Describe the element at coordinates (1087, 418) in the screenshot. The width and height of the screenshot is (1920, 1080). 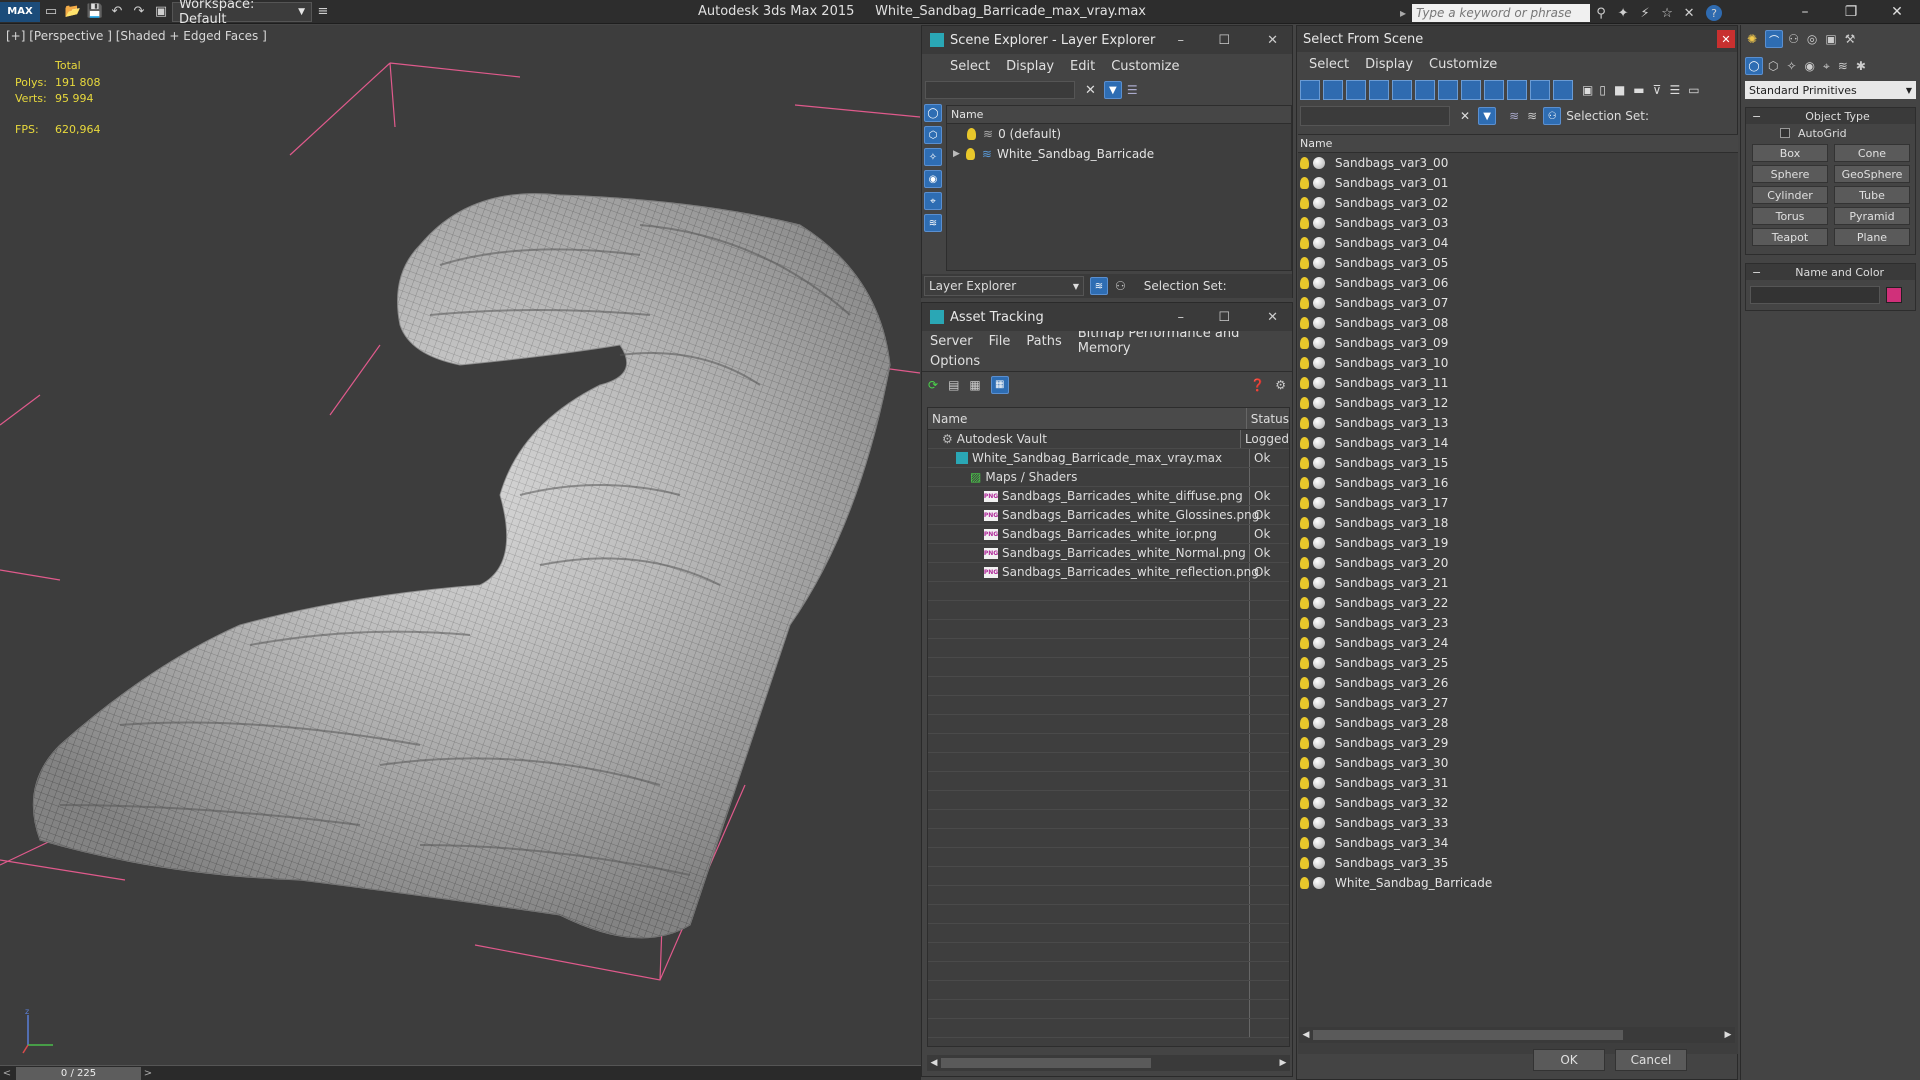
I see `column-name-header: Name` at that location.